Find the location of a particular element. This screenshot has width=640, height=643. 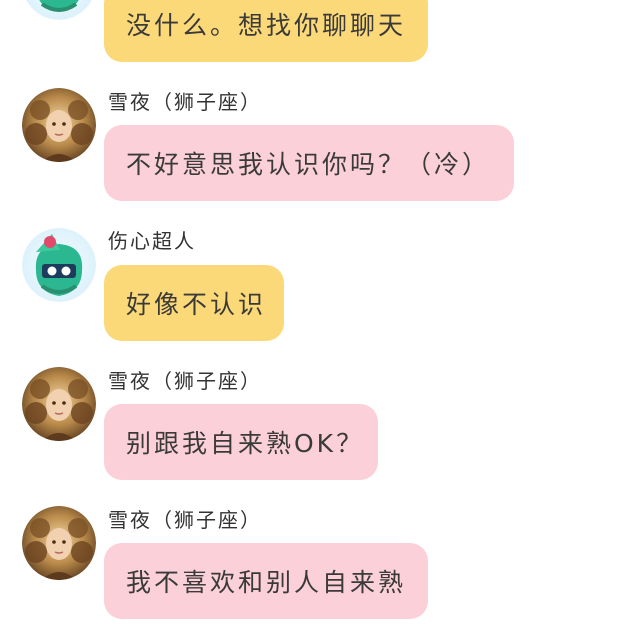

message-text: 没什么。想找你聊聊天 is located at coordinates (266, 25).